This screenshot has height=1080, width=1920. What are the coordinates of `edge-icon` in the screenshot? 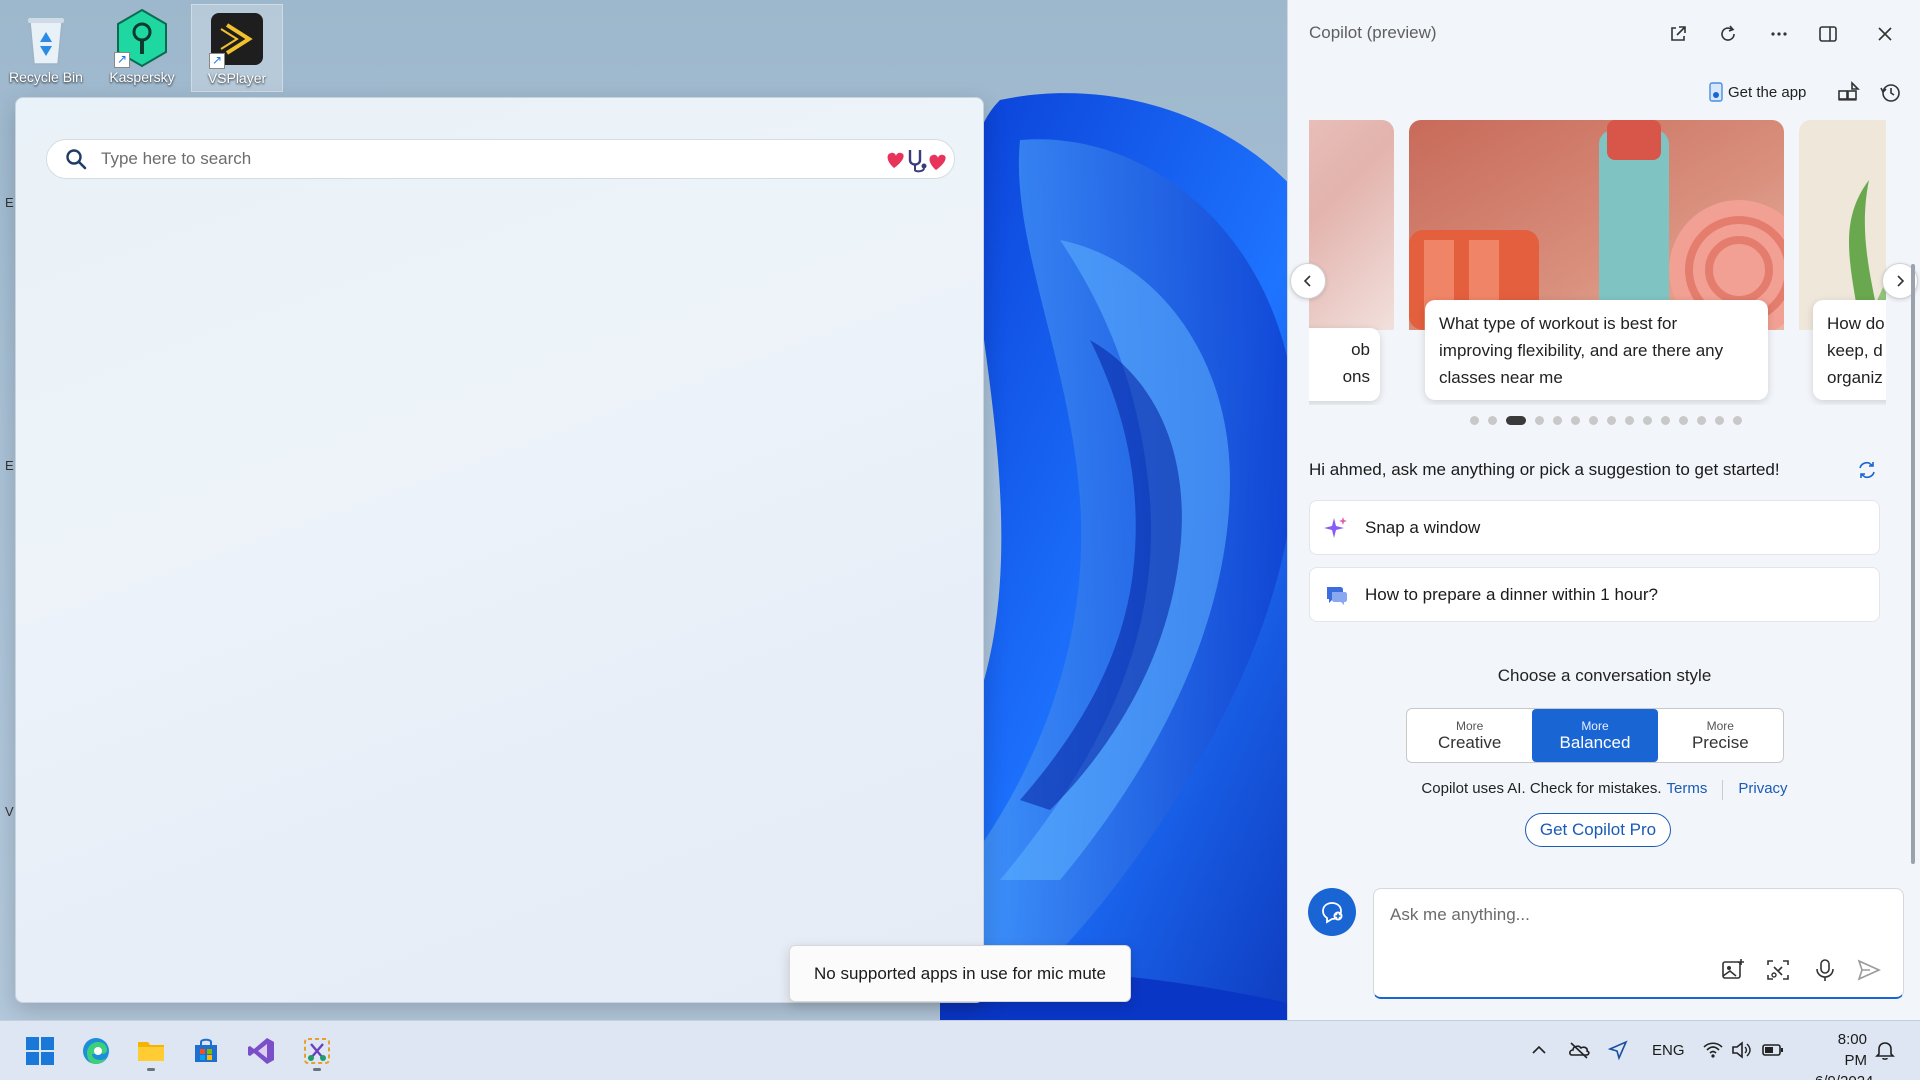 It's located at (96, 1051).